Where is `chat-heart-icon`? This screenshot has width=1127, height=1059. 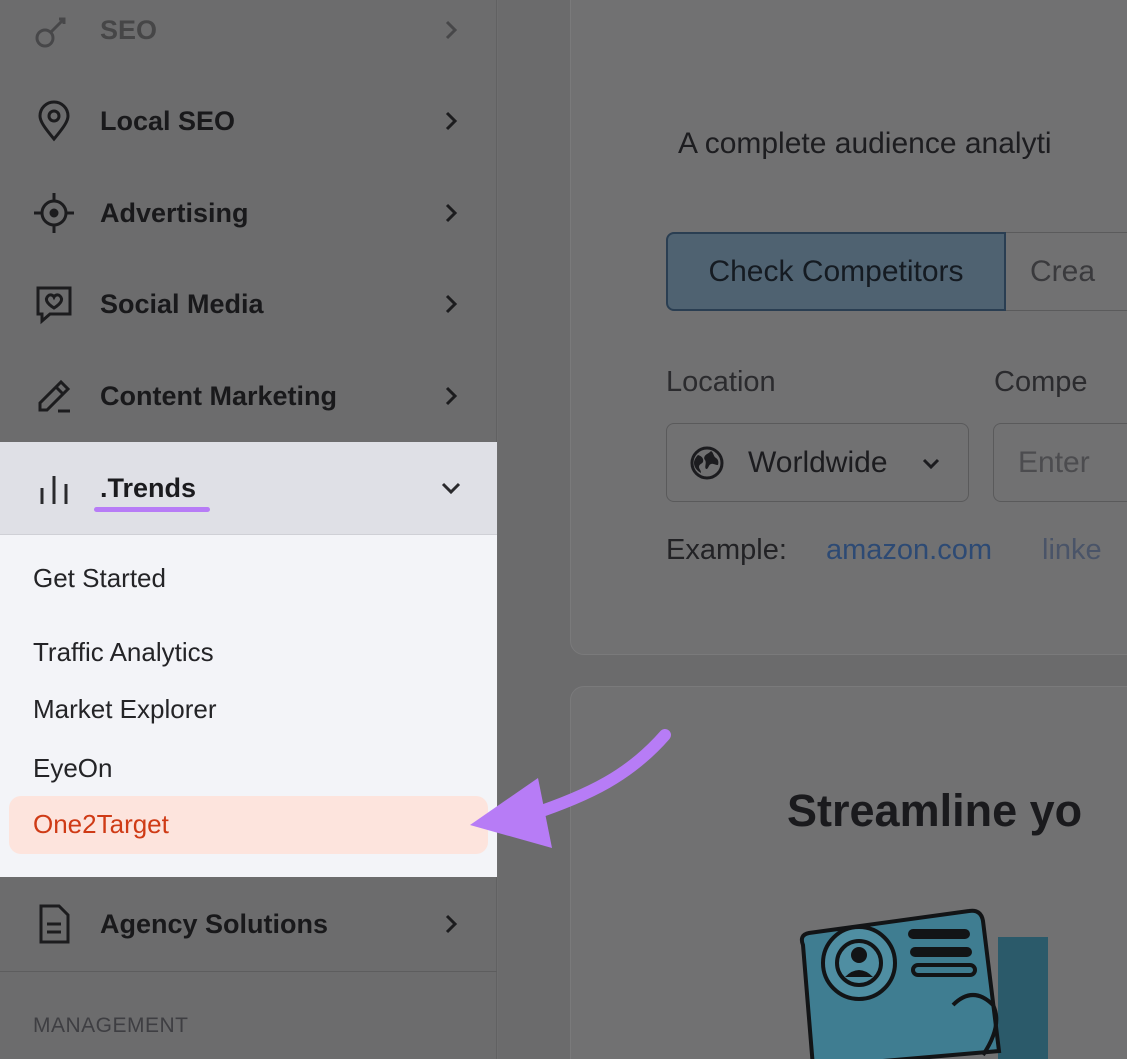 chat-heart-icon is located at coordinates (54, 304).